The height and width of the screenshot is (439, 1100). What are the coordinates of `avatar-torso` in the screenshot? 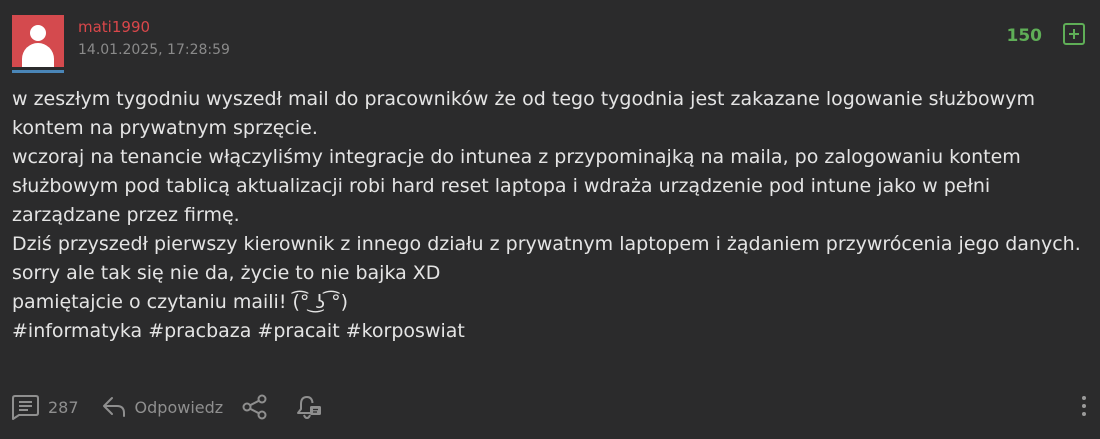 It's located at (38, 55).